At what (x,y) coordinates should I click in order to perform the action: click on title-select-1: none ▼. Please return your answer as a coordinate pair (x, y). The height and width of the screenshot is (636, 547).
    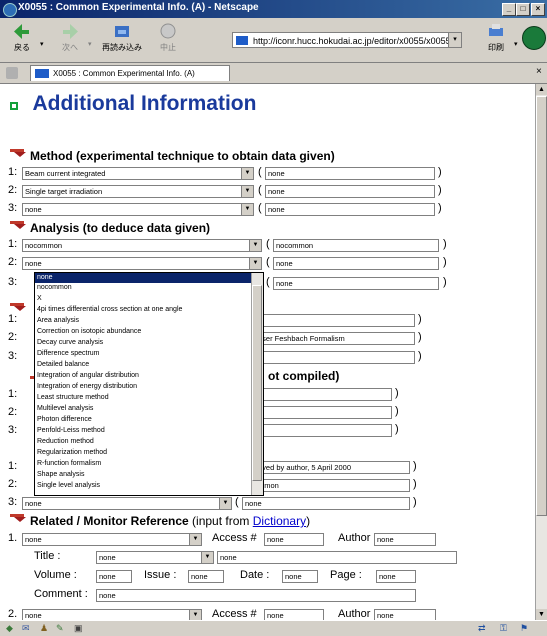
    Looking at the image, I should click on (155, 557).